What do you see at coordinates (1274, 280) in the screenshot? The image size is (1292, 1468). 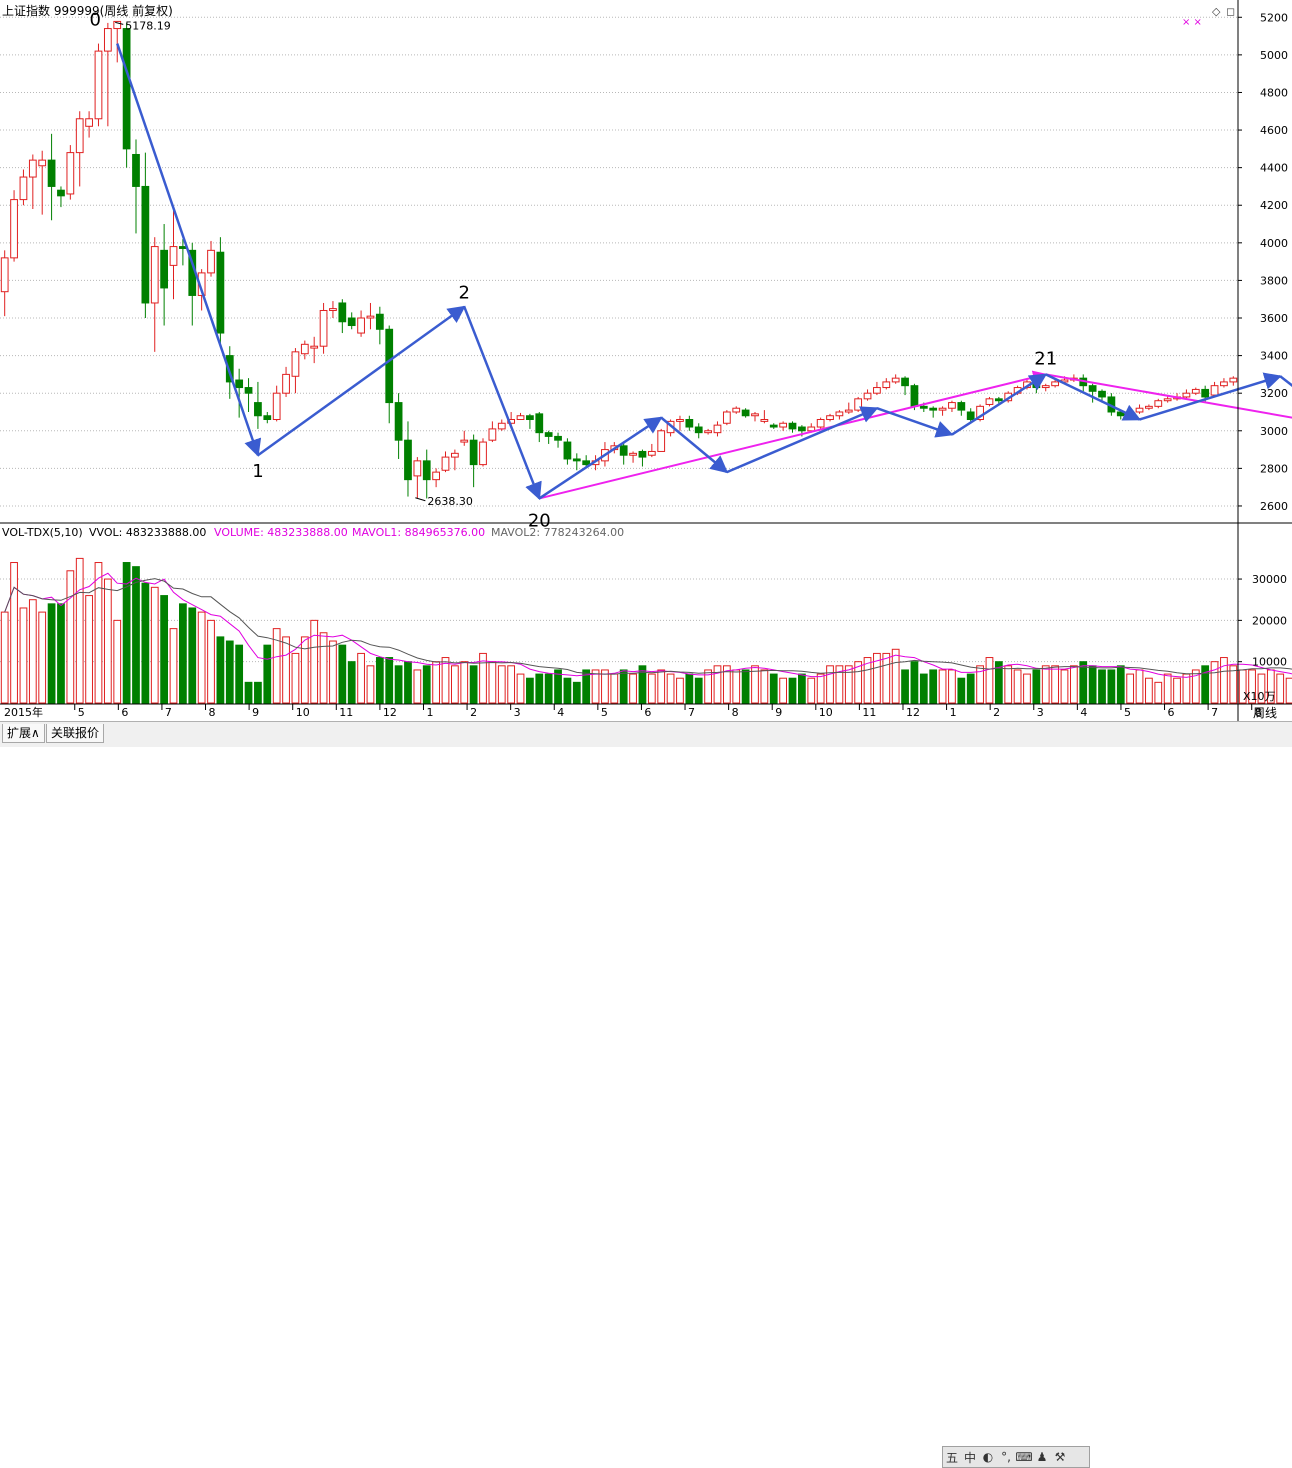 I see `price-tick-label: 3800` at bounding box center [1274, 280].